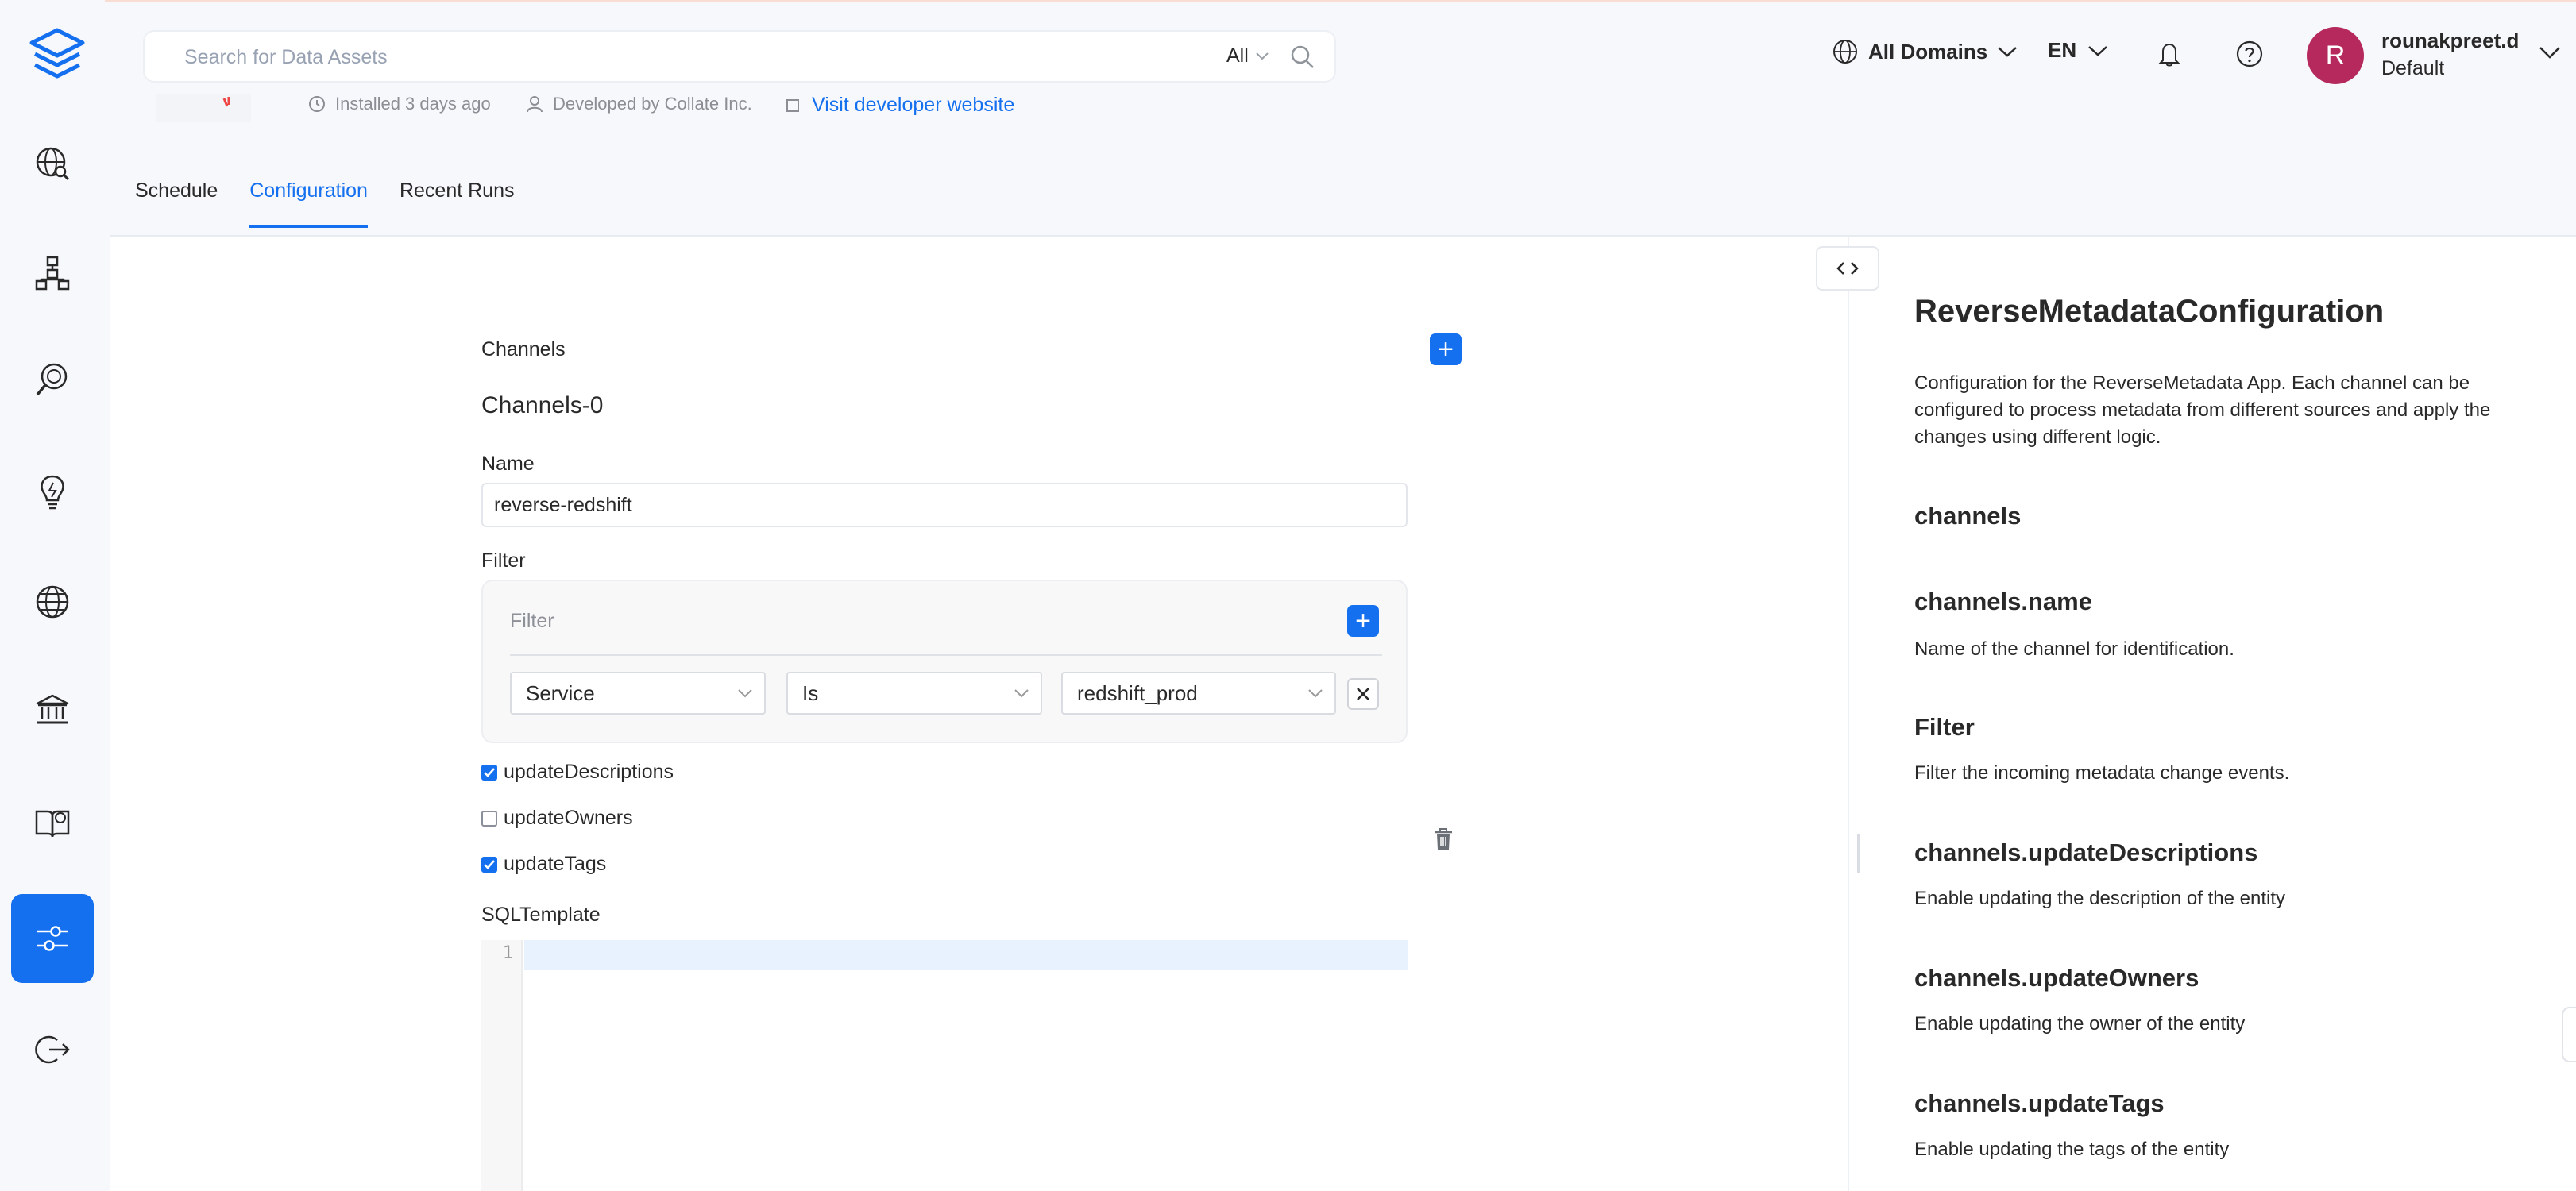 This screenshot has height=1191, width=2576. Describe the element at coordinates (1845, 52) in the screenshot. I see `globe-icon` at that location.